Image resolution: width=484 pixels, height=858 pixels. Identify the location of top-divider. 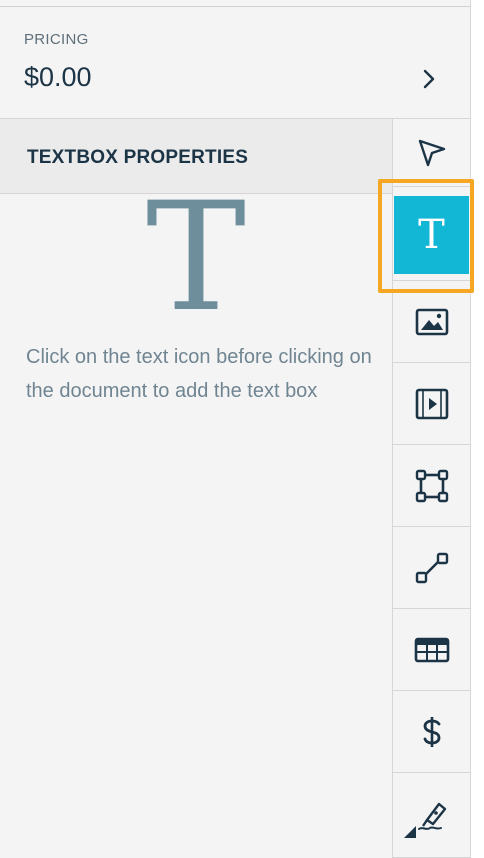
(235, 6).